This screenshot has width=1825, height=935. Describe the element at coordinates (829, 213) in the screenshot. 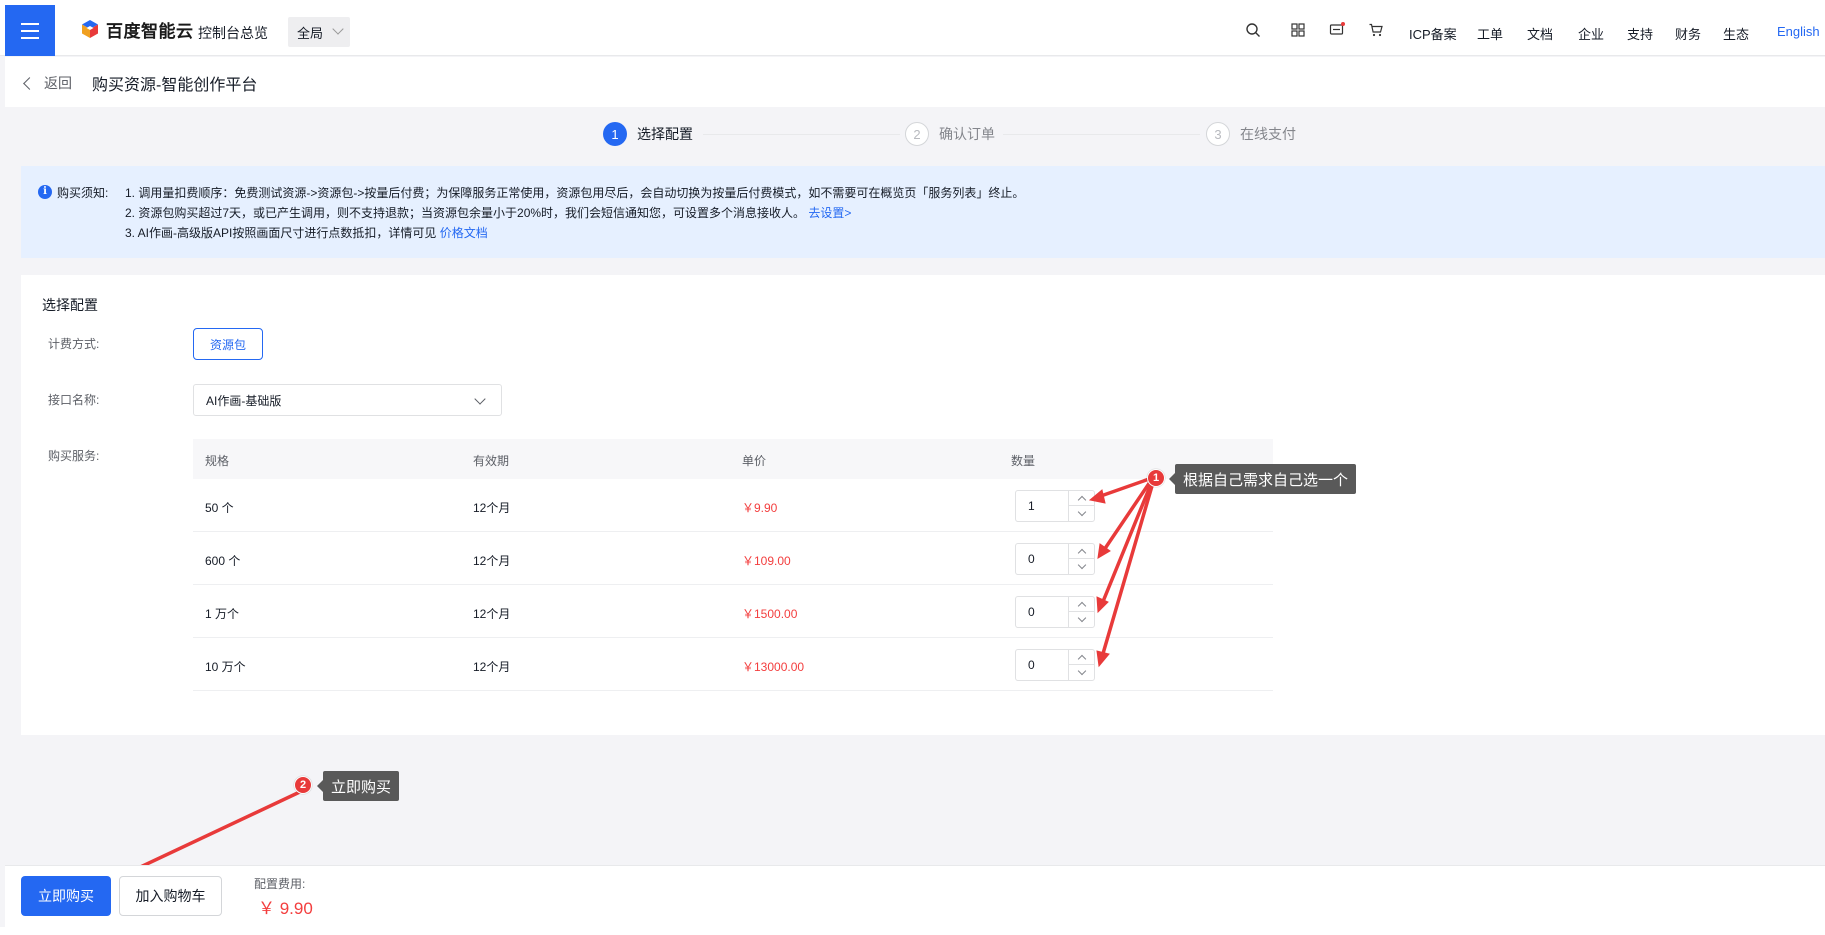

I see `go-settings-link: 去设置>` at that location.